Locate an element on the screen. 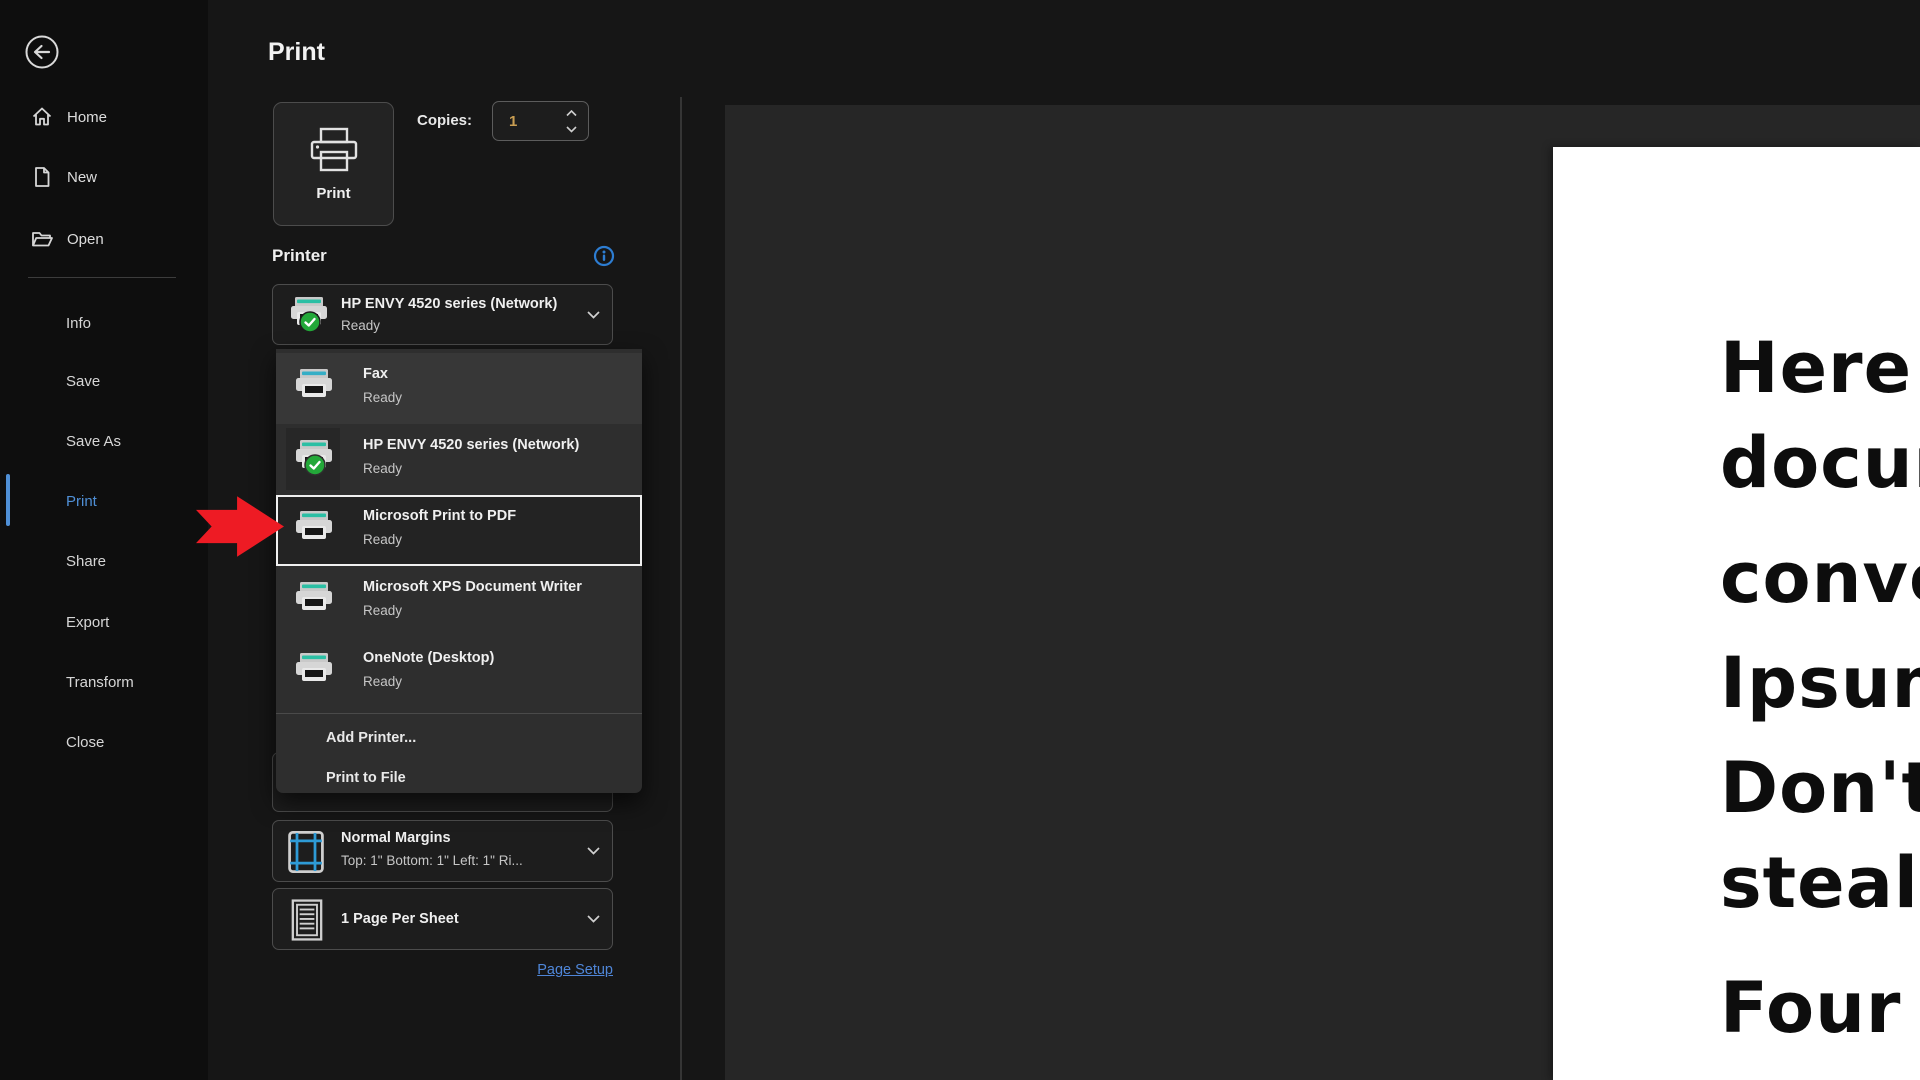  page-title: Print is located at coordinates (296, 52).